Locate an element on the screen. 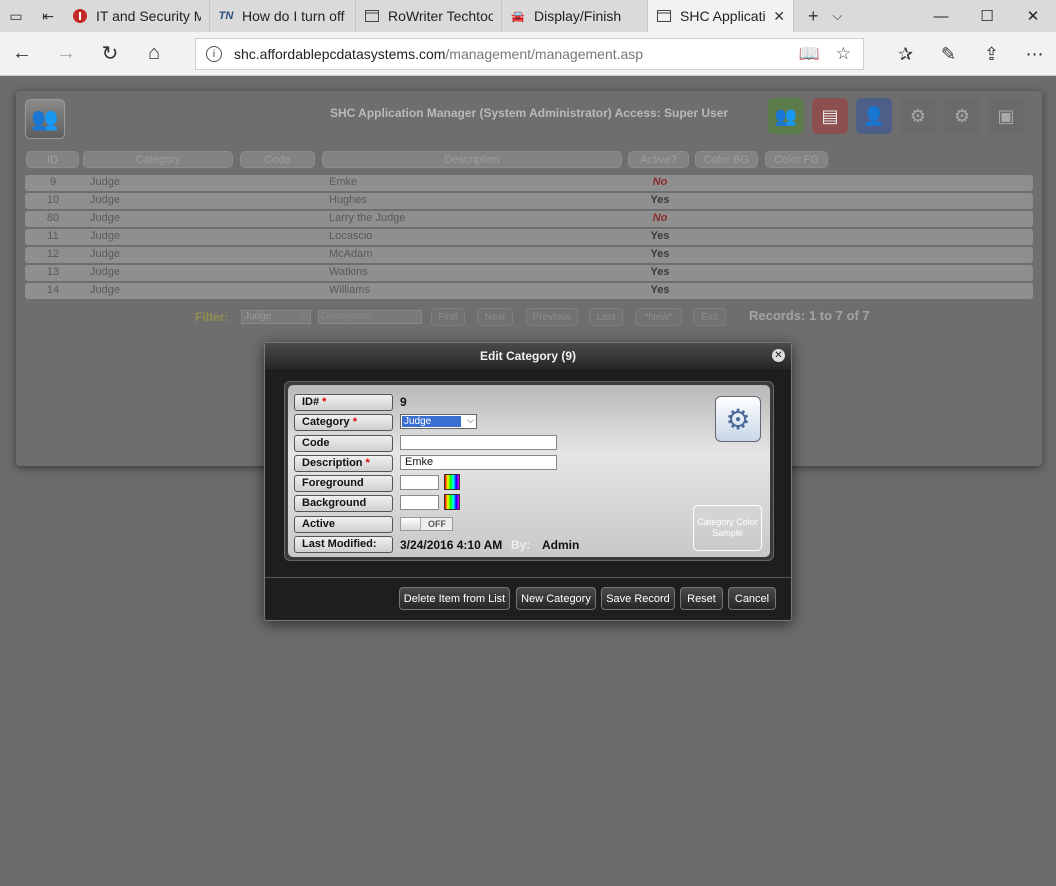  category-select: Judge ⌵ is located at coordinates (438, 421).